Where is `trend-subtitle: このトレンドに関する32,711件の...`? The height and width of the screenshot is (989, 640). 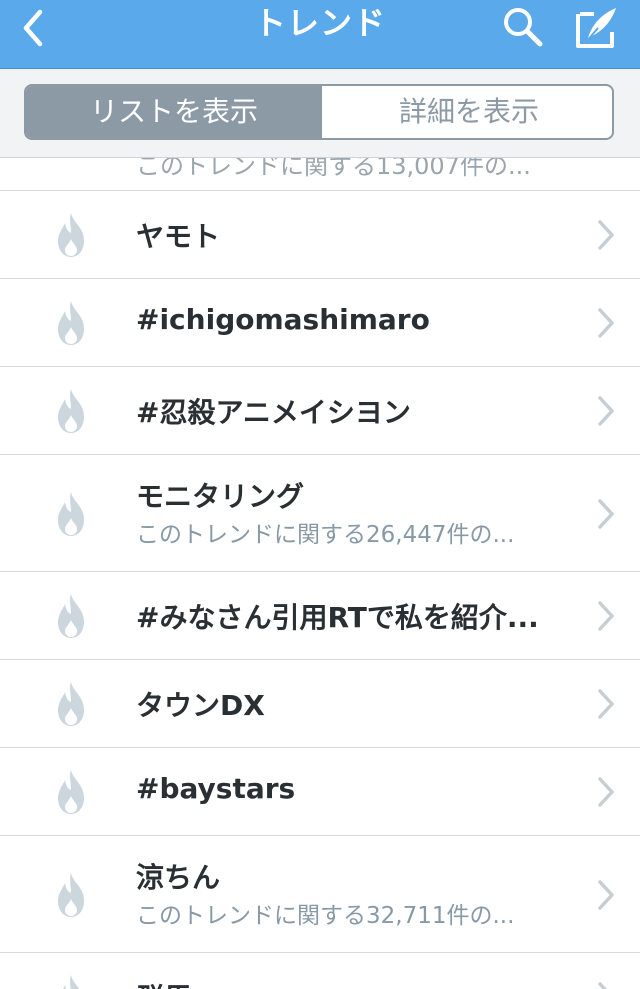 trend-subtitle: このトレンドに関する32,711件の... is located at coordinates (325, 916).